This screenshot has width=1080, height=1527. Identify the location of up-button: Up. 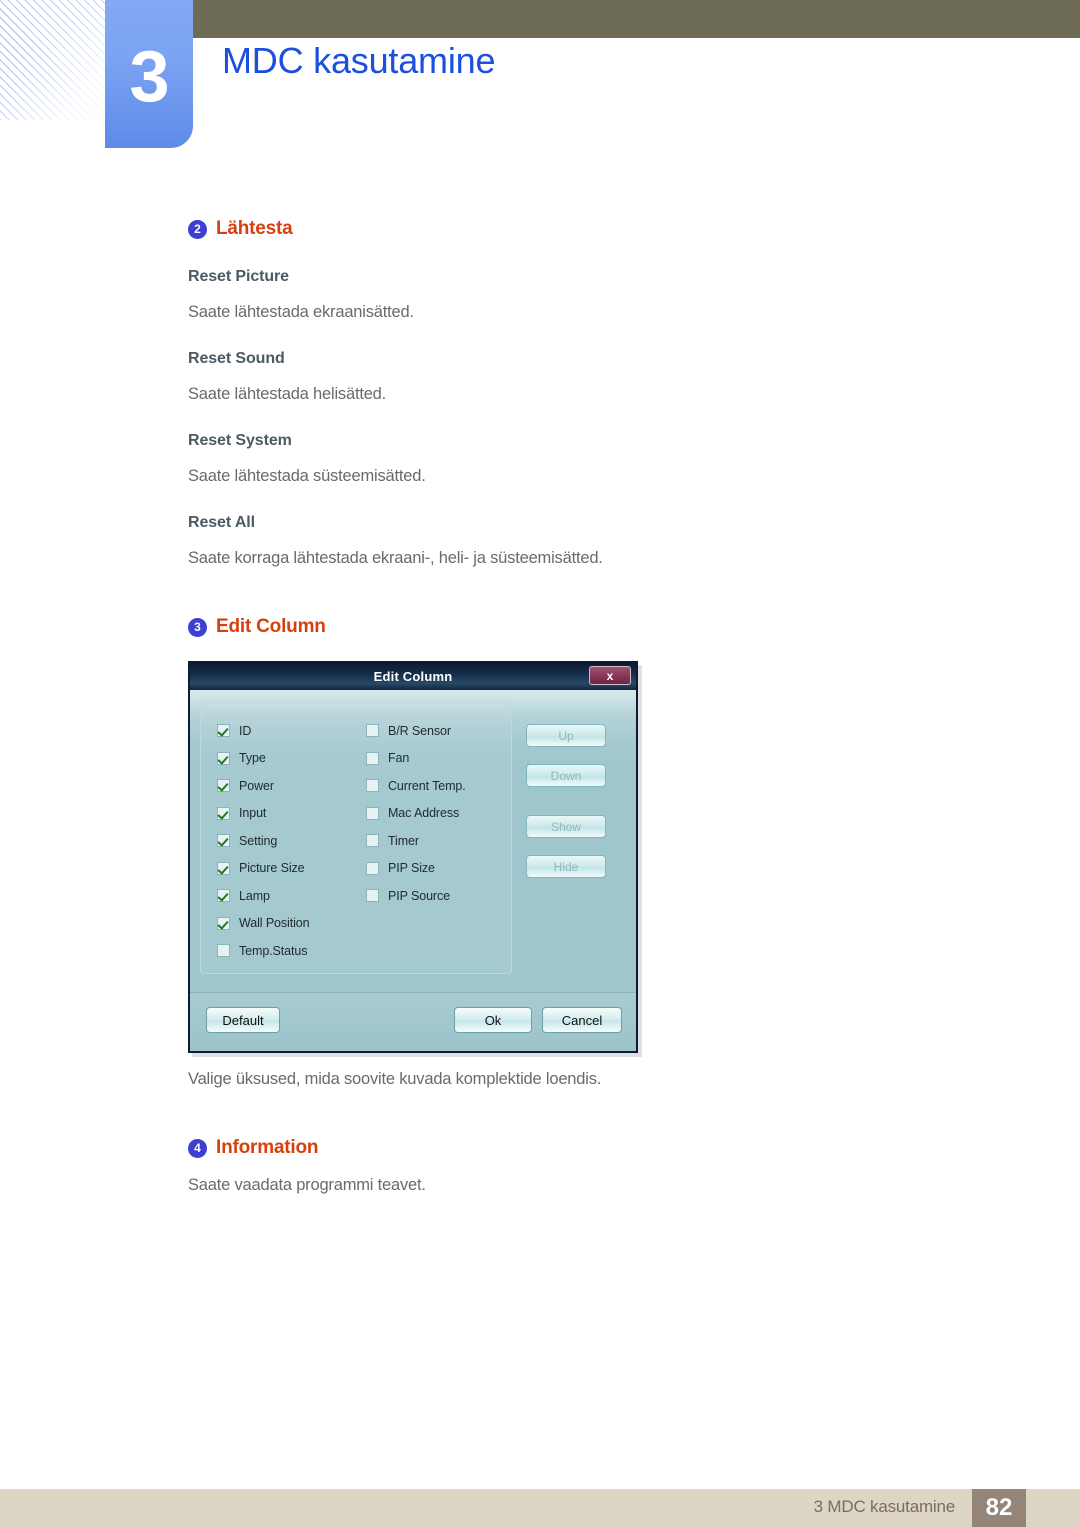
(566, 735).